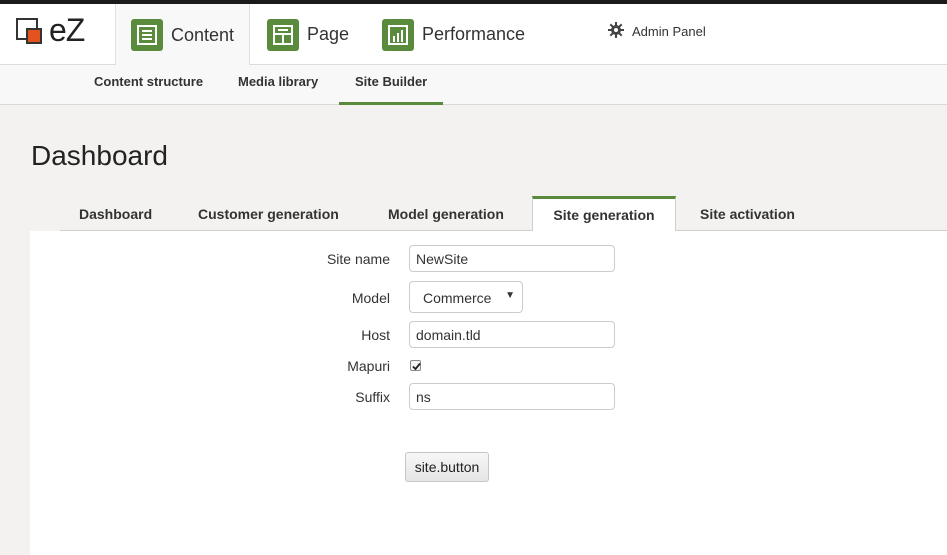  What do you see at coordinates (358, 259) in the screenshot?
I see `site-name-label: Site name` at bounding box center [358, 259].